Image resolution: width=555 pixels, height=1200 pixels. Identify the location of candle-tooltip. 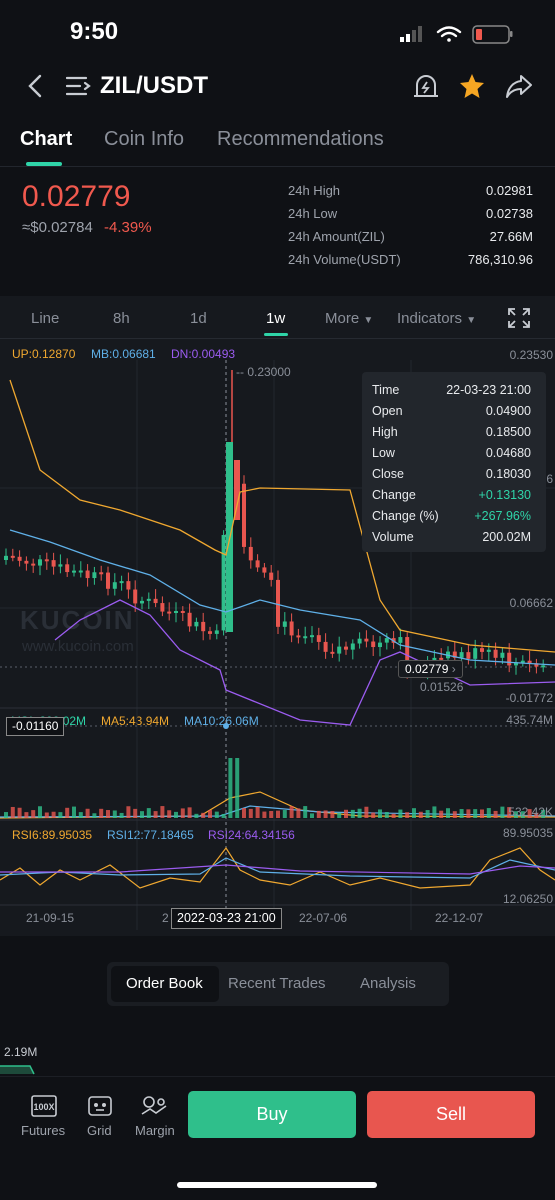
(454, 462).